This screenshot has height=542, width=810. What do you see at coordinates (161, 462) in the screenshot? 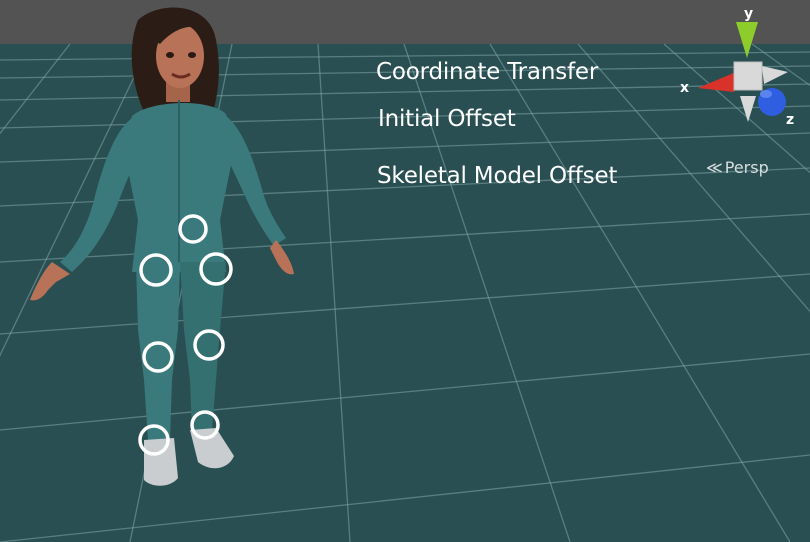
I see `left-shoe` at bounding box center [161, 462].